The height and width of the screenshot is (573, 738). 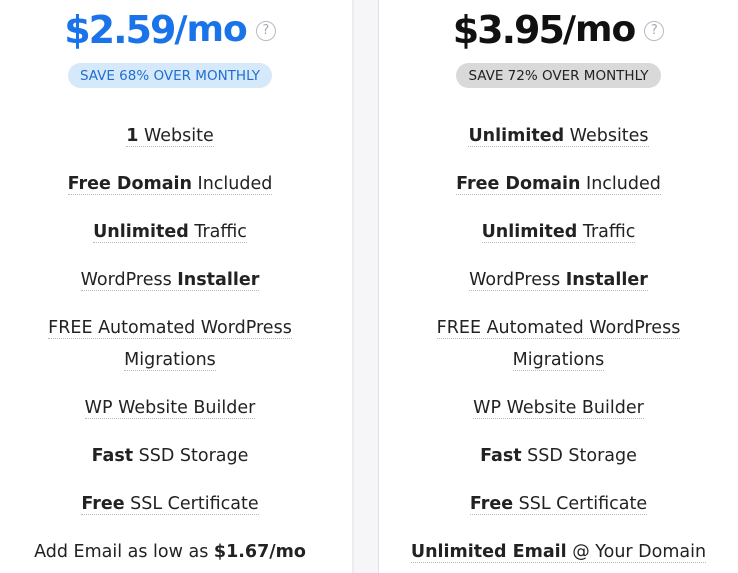 What do you see at coordinates (558, 136) in the screenshot?
I see `feature-websites: Unlimited Websites` at bounding box center [558, 136].